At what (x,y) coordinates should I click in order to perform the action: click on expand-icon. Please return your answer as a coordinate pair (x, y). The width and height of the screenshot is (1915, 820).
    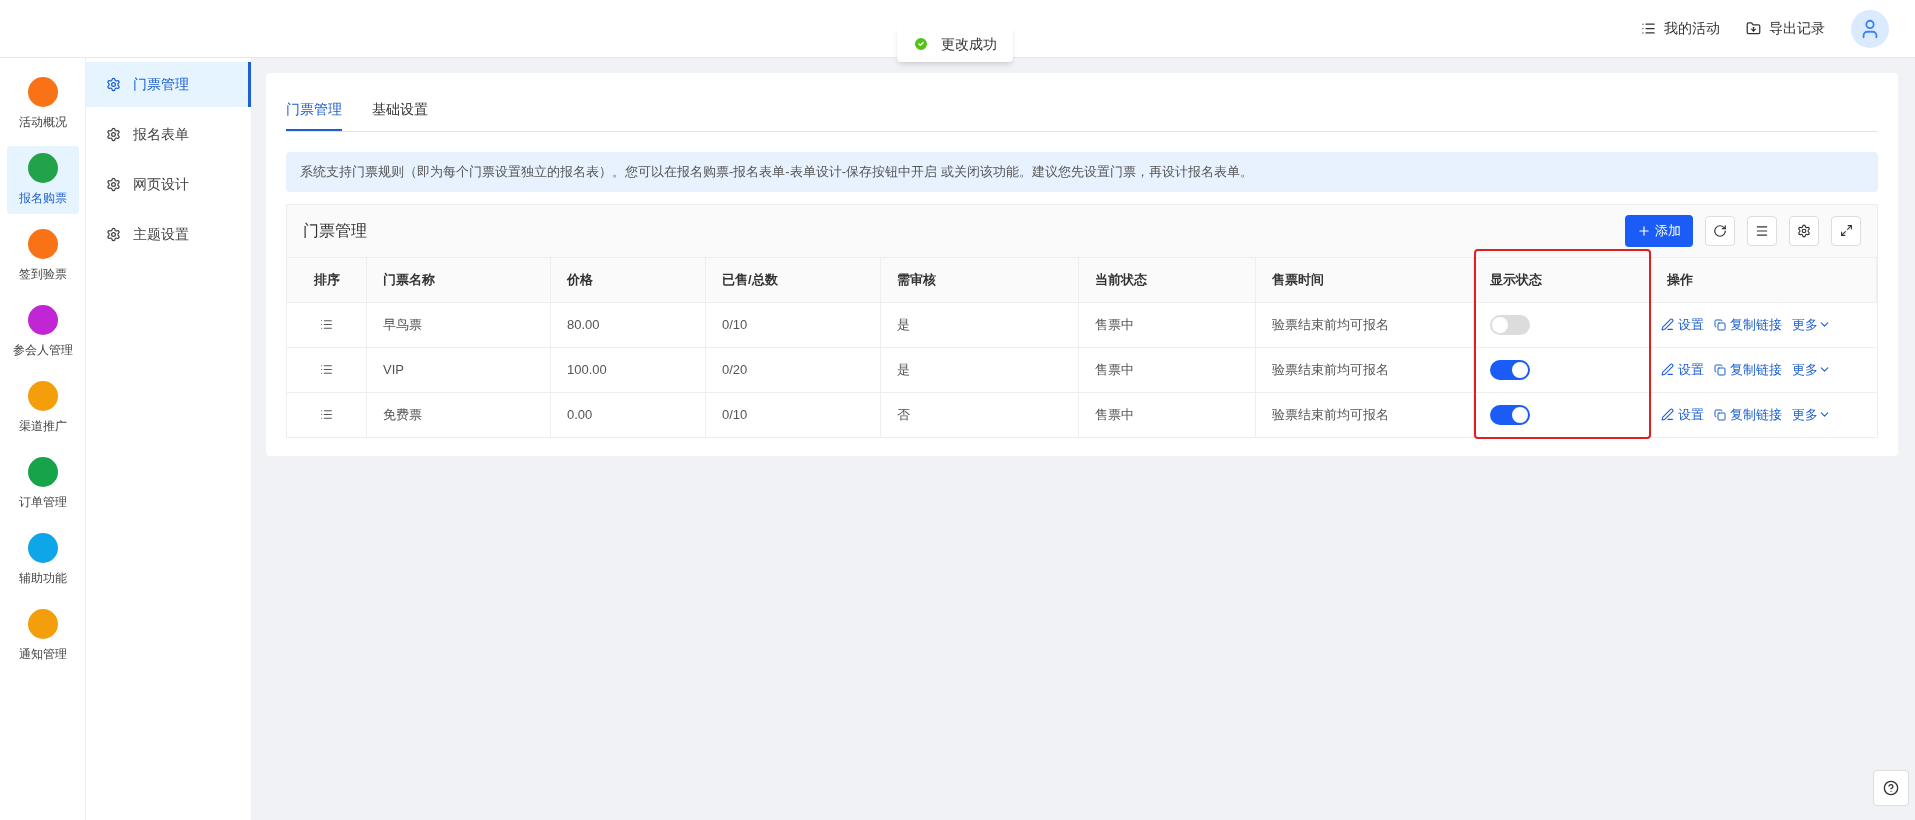
    Looking at the image, I should click on (1846, 230).